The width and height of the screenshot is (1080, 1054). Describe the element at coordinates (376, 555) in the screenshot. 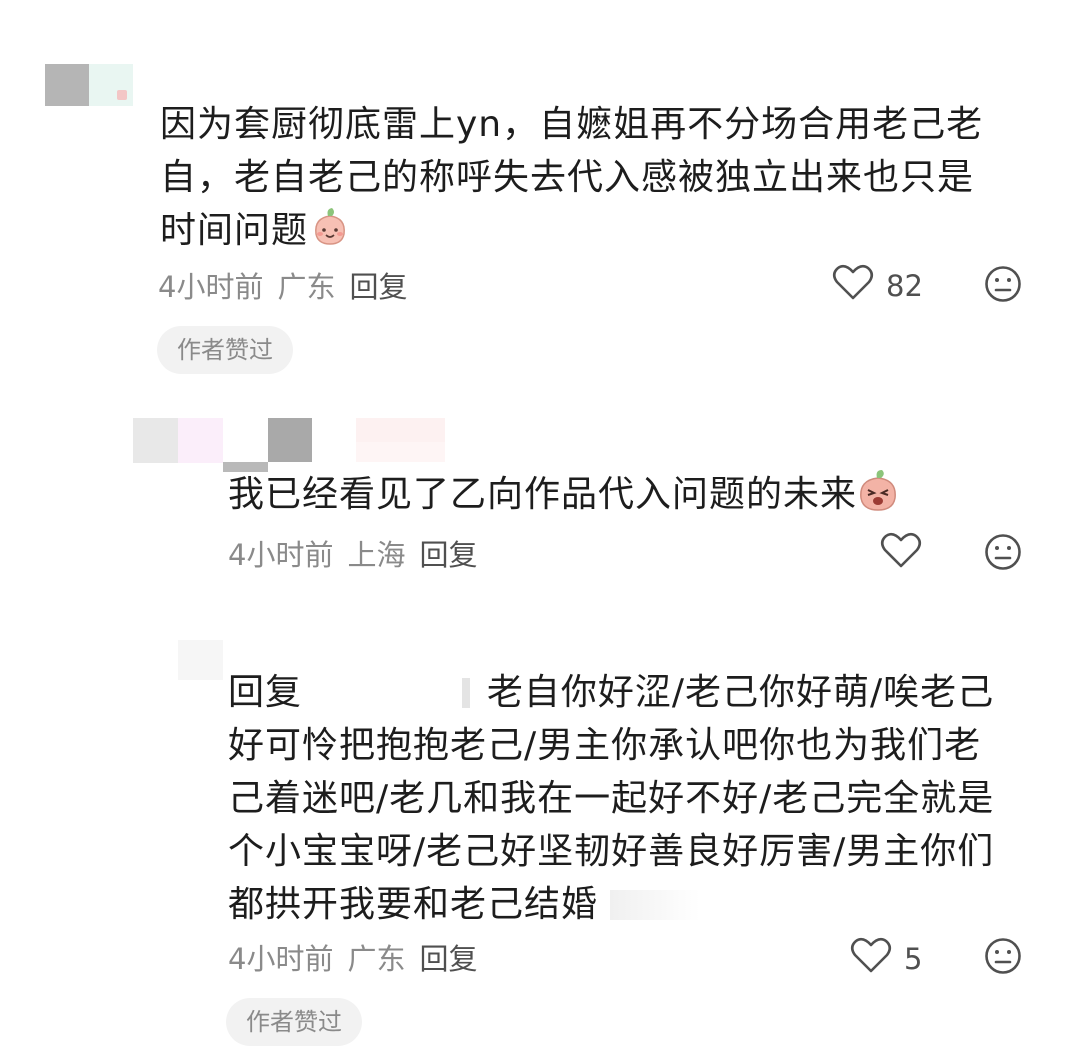

I see `comment-location: 上海` at that location.